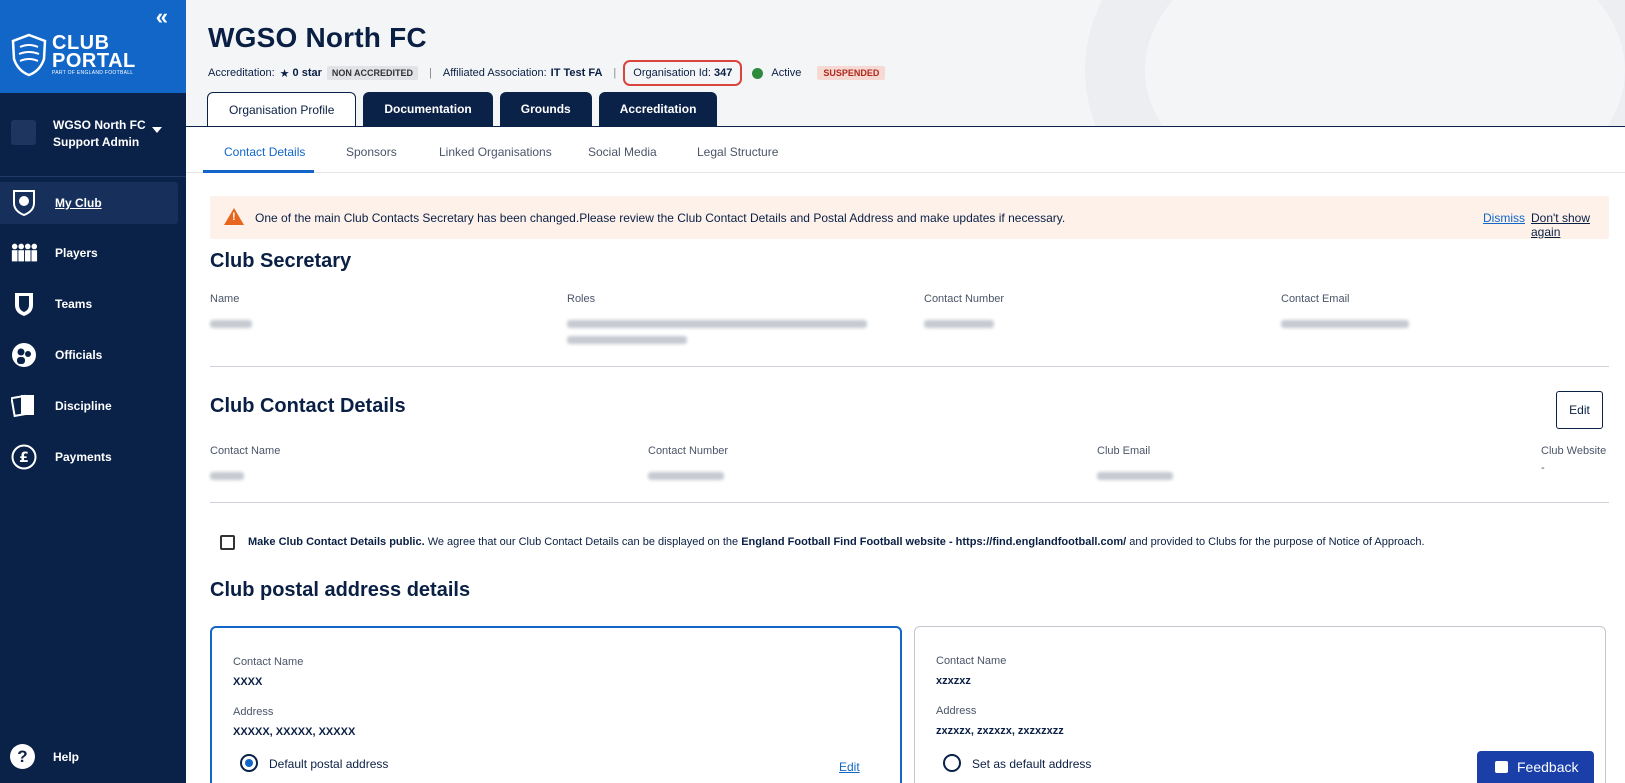 Image resolution: width=1625 pixels, height=783 pixels. Describe the element at coordinates (99, 125) in the screenshot. I see `user-org-name: WGSO North FC` at that location.